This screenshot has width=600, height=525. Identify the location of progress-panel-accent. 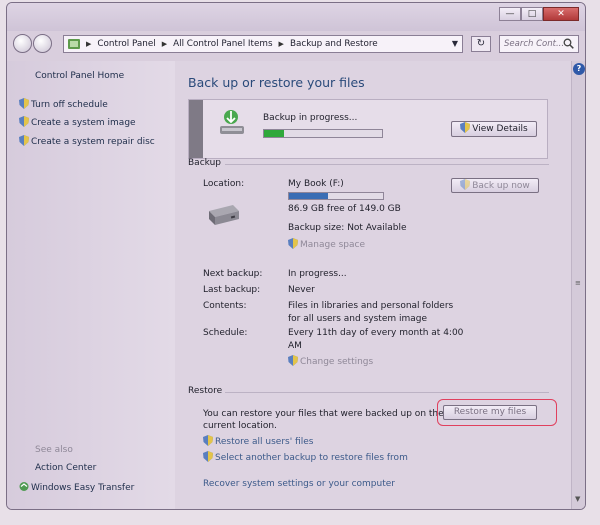
(196, 129).